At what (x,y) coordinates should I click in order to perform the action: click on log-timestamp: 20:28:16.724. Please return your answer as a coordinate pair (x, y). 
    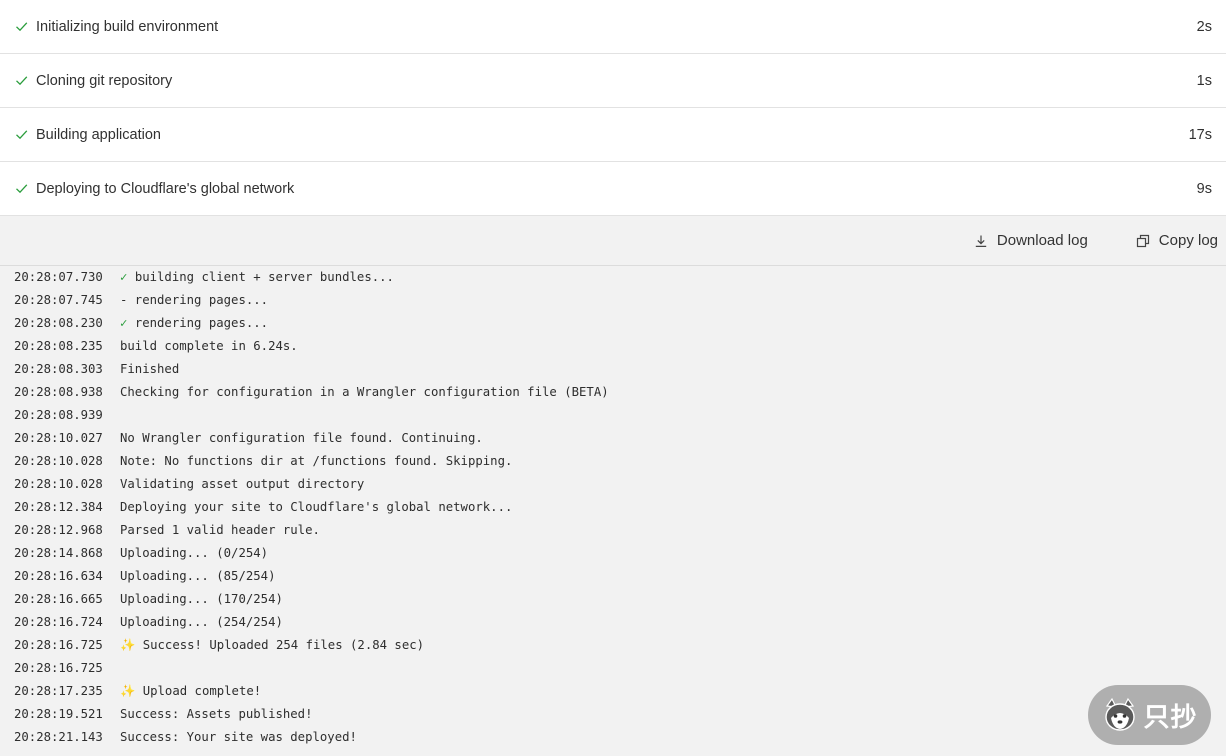
    Looking at the image, I should click on (58, 622).